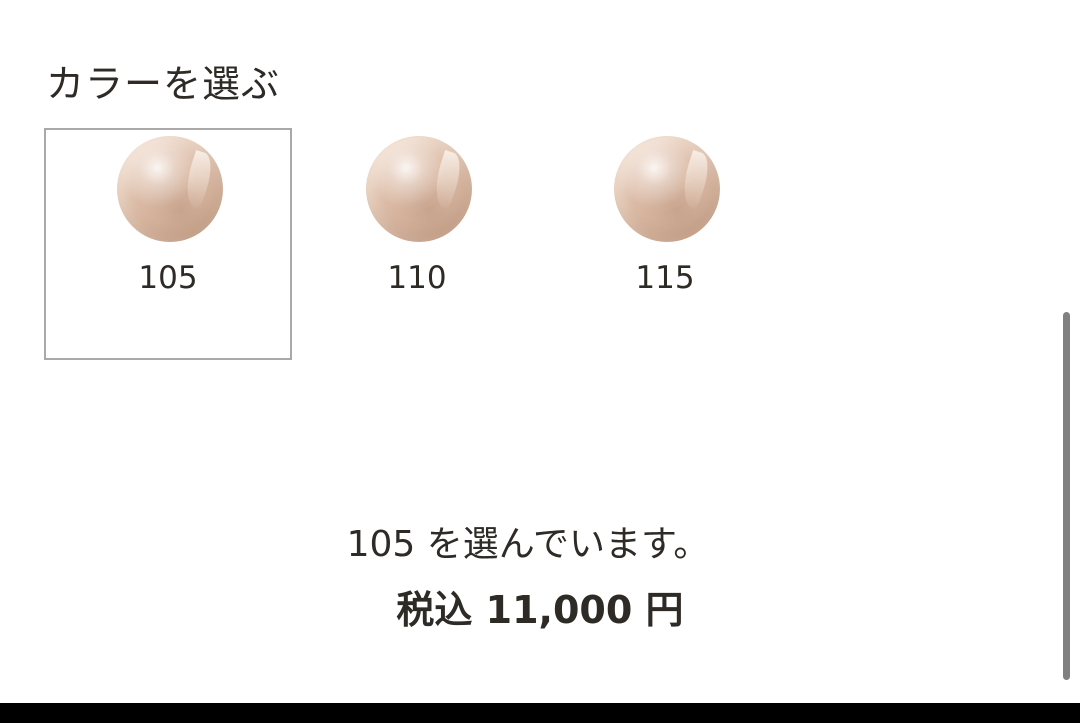 The width and height of the screenshot is (1080, 723). Describe the element at coordinates (665, 278) in the screenshot. I see `swatch-label: 115` at that location.